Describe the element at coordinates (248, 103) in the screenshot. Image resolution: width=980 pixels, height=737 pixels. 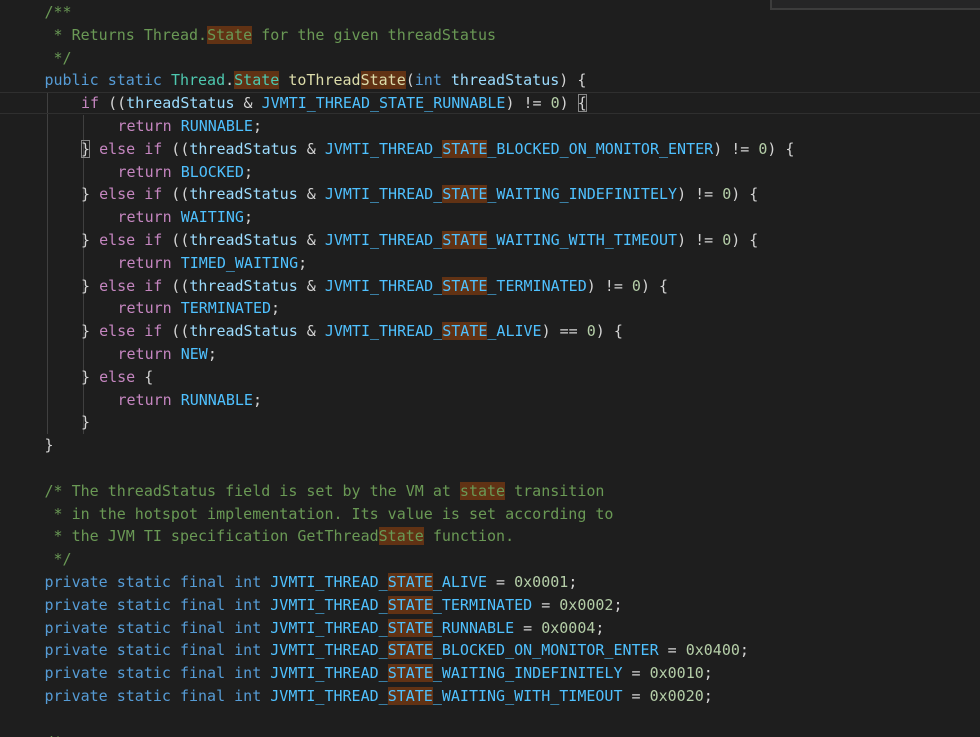
I see `code-token: &` at that location.